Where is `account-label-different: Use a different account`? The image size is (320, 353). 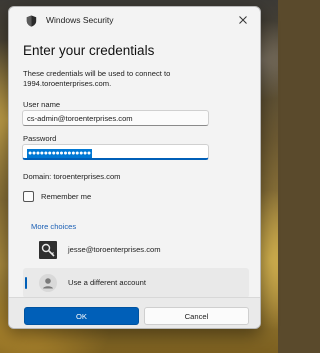
account-label-different: Use a different account is located at coordinates (107, 282).